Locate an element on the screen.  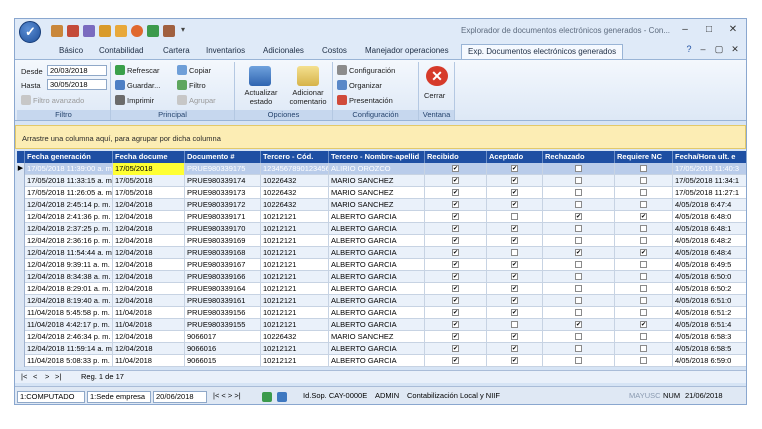
col-fecha-generacion-cell: 12/04/2018 2:46:34 p. m. is located at coordinates (69, 337).